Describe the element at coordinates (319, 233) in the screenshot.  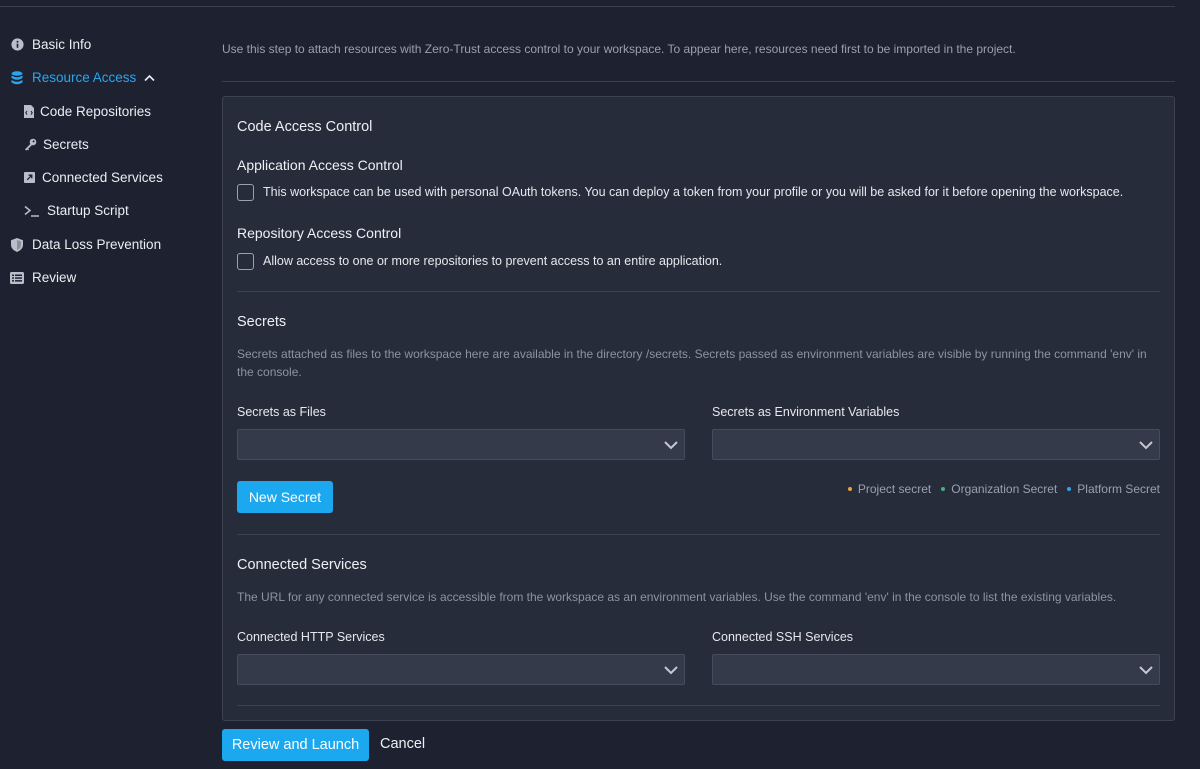
I see `repository-access-title: Repository Access Control` at that location.